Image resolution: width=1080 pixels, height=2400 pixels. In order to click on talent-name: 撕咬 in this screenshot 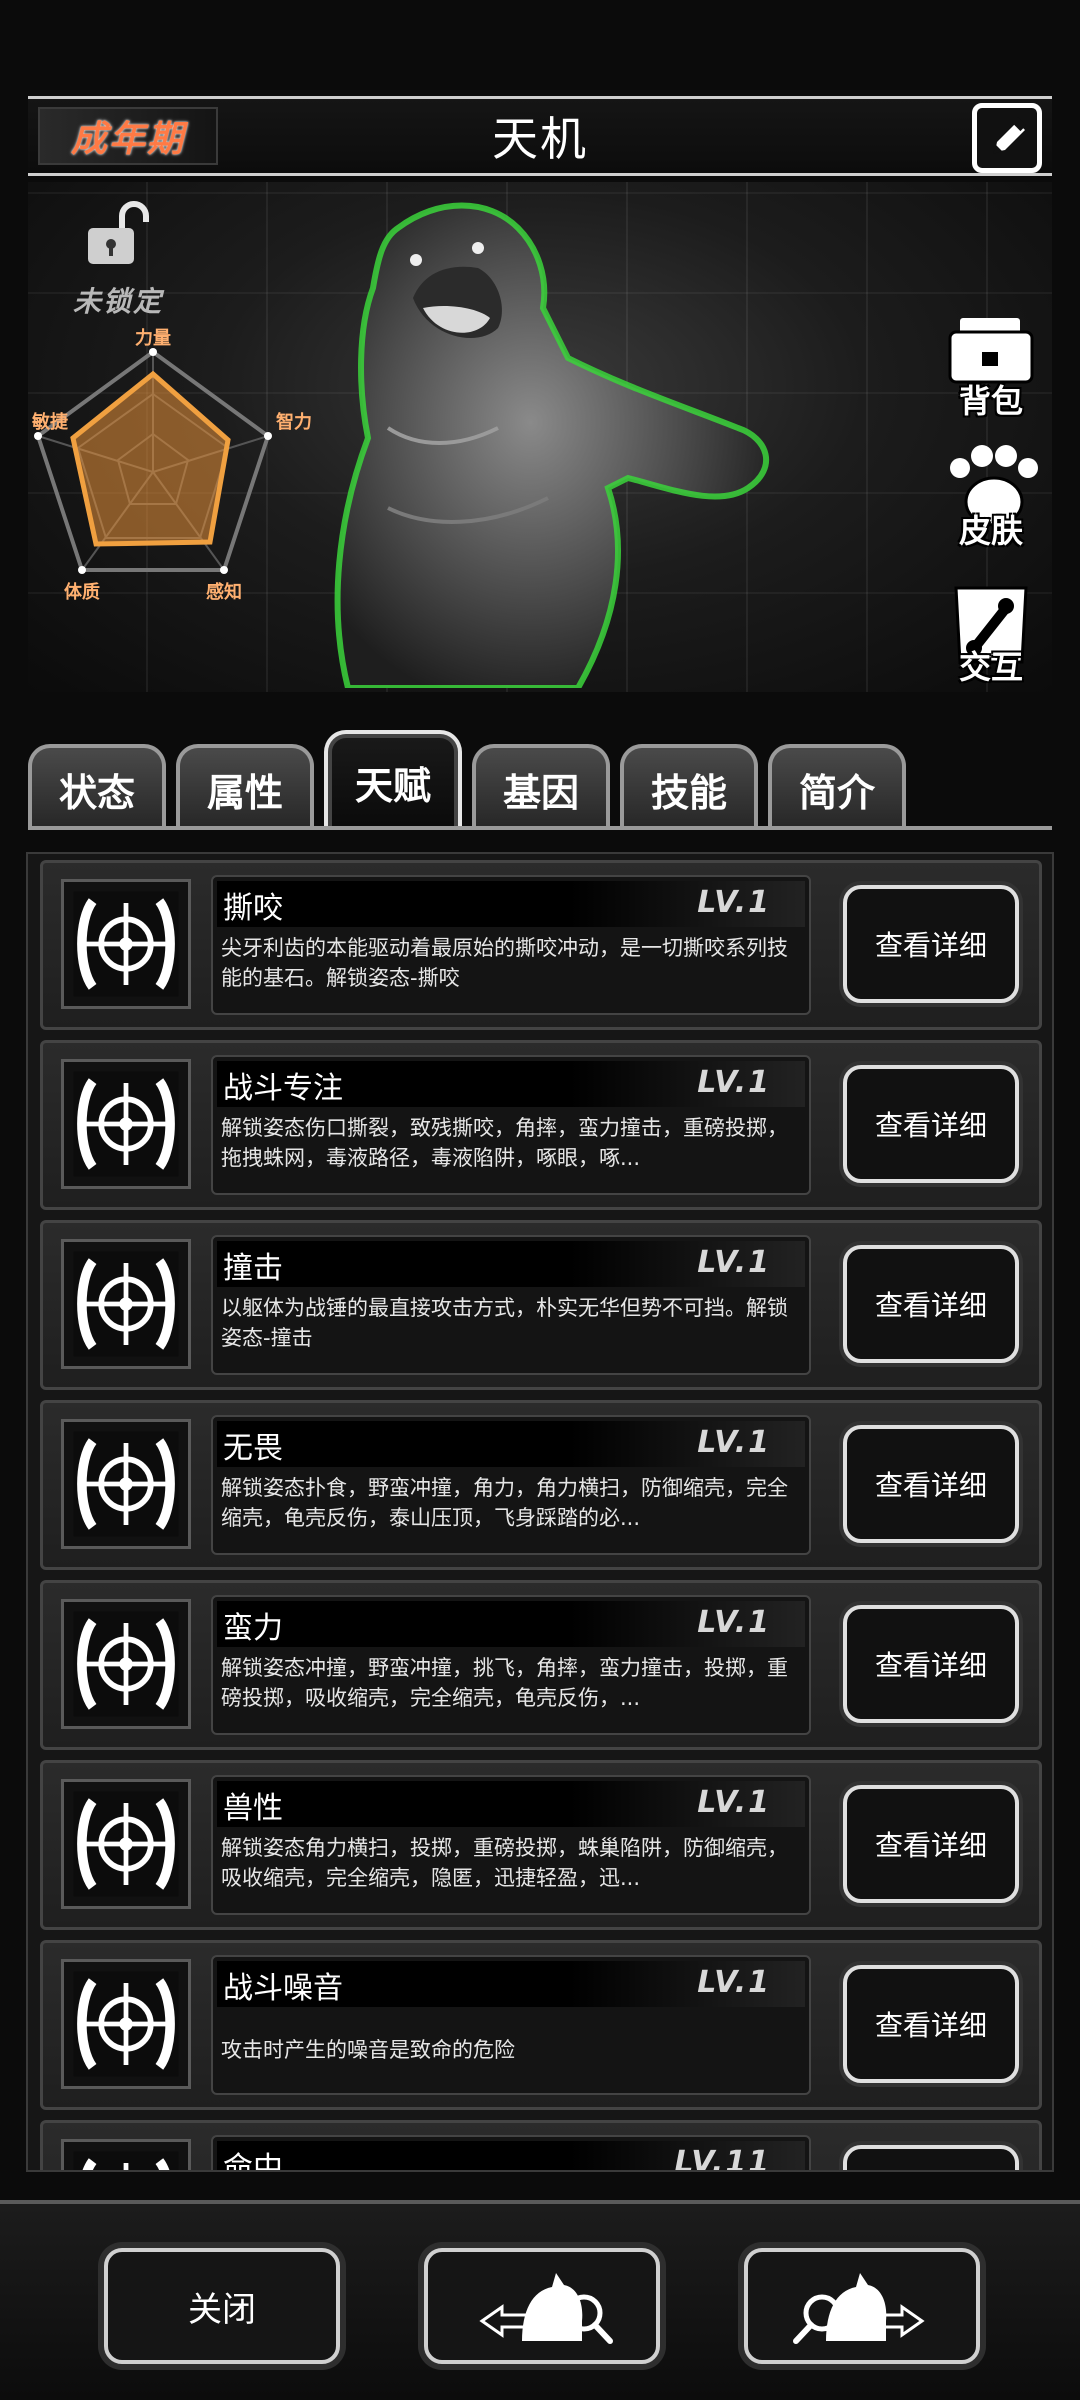, I will do `click(253, 908)`.